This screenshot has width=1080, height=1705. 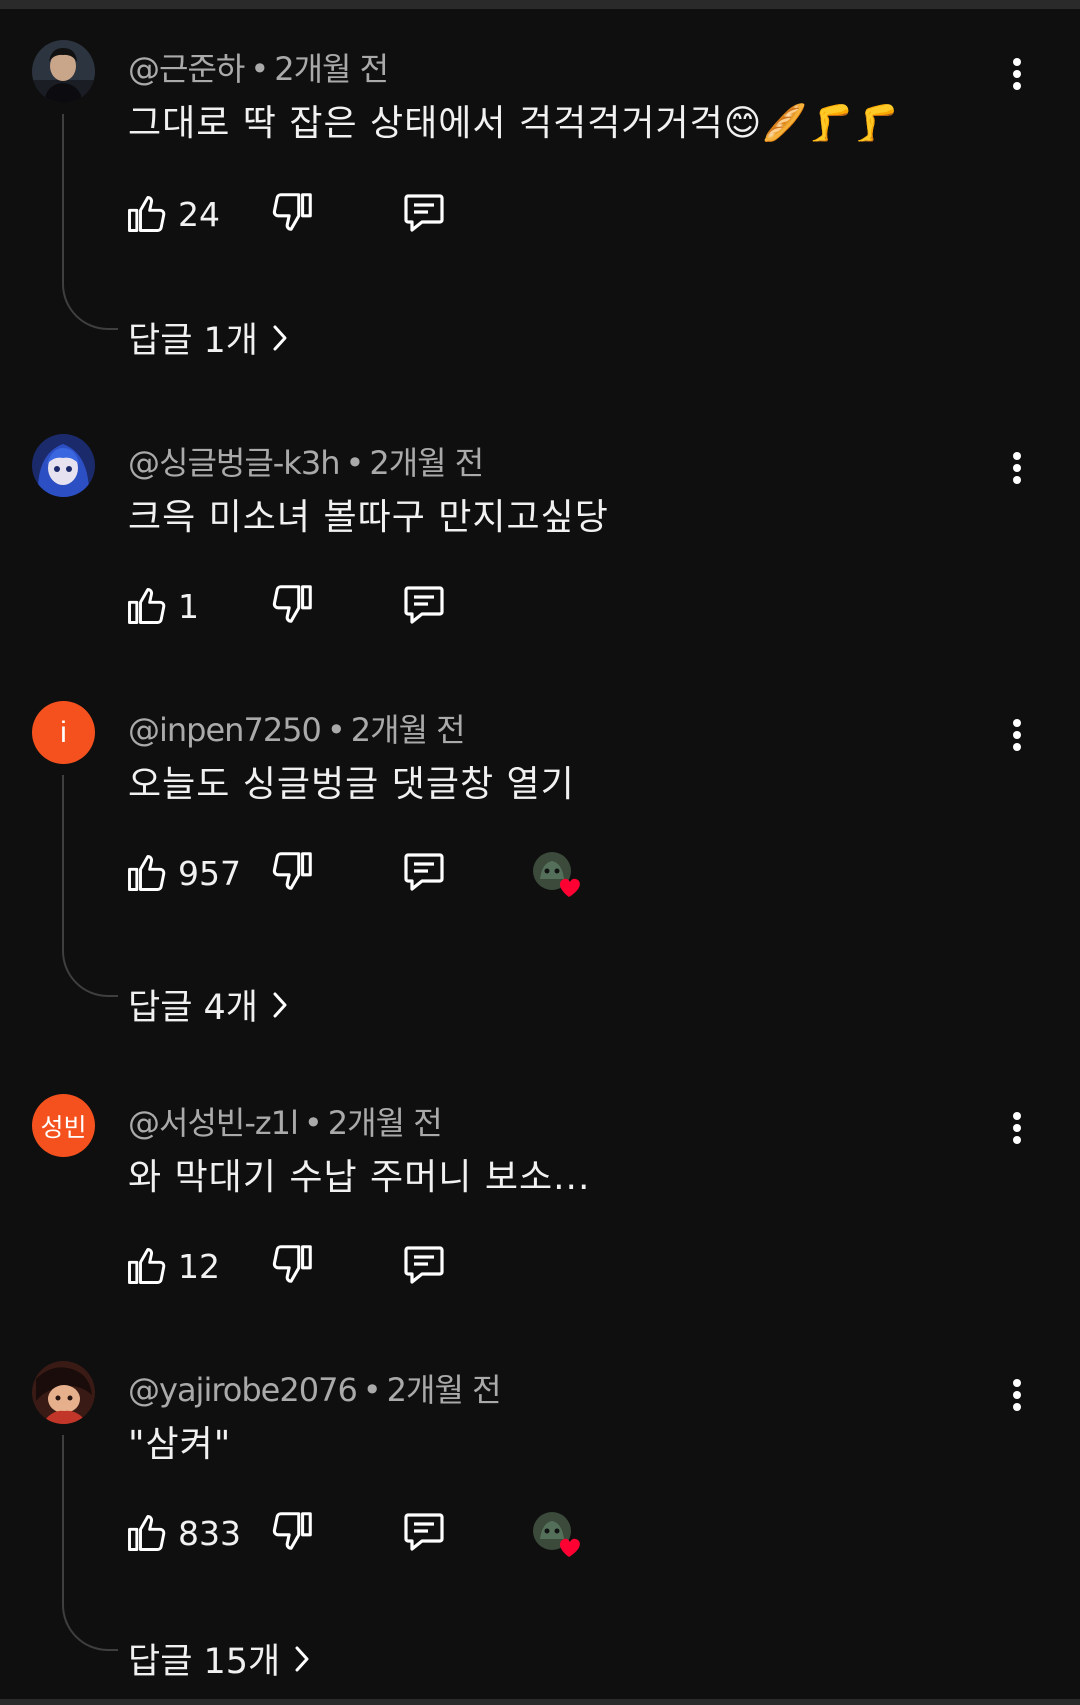 I want to click on top-edge, so click(x=540, y=4).